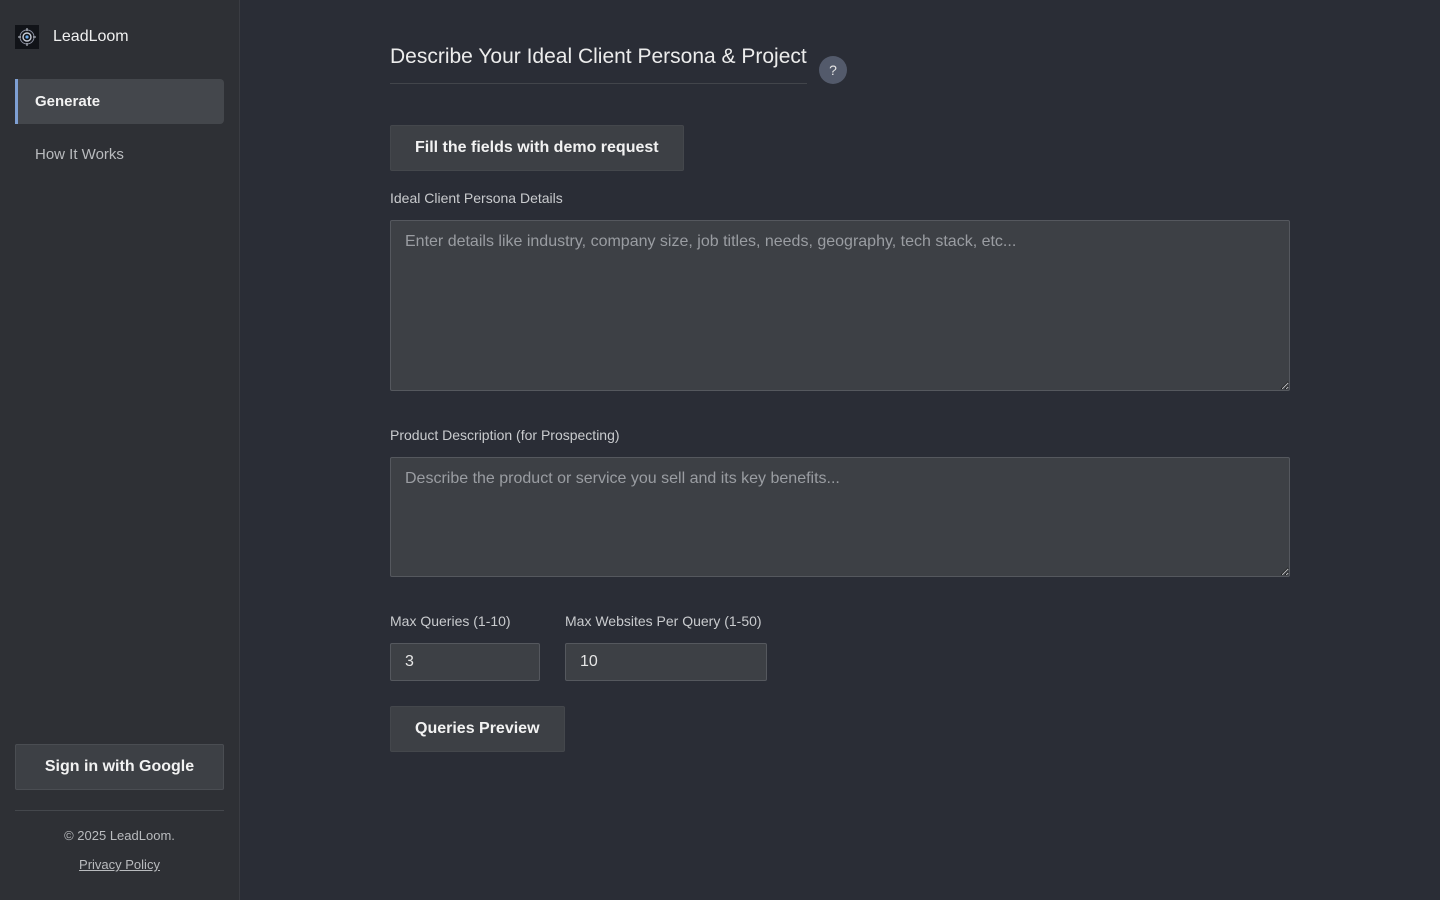 The height and width of the screenshot is (900, 1440). Describe the element at coordinates (666, 662) in the screenshot. I see `max-websites-input` at that location.